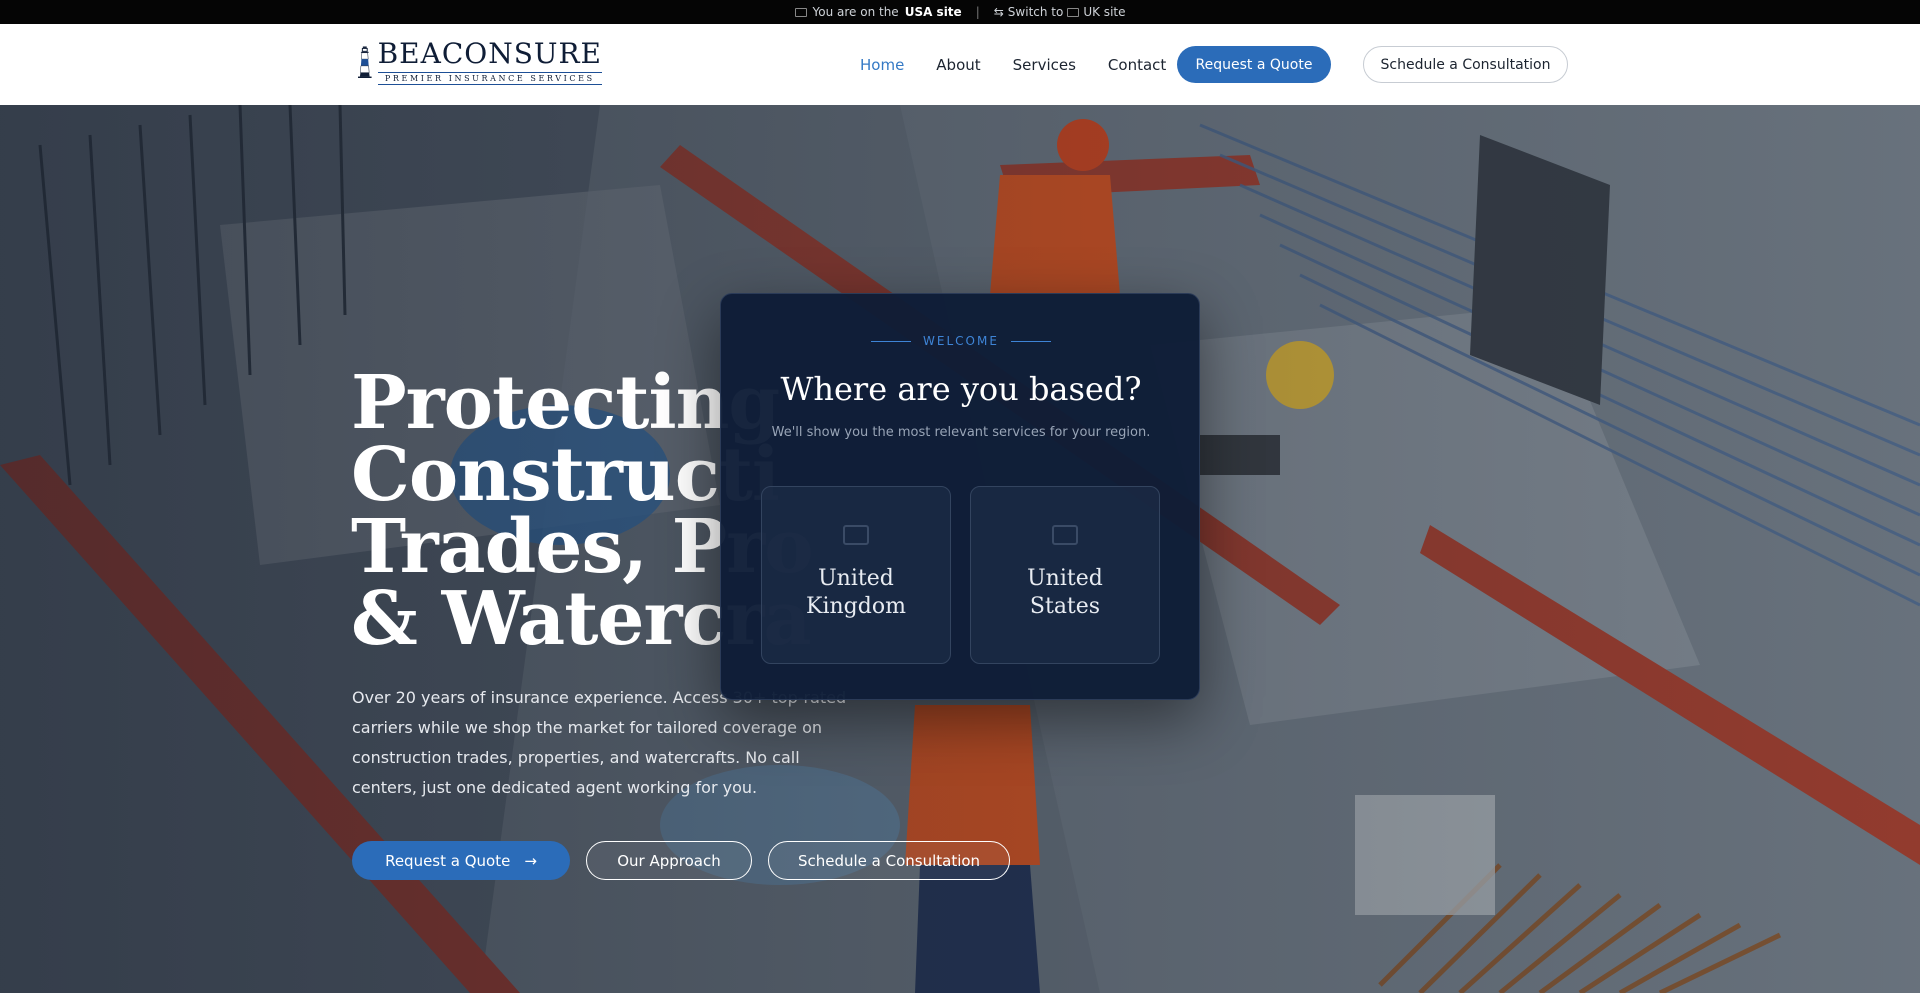 Image resolution: width=1920 pixels, height=993 pixels. What do you see at coordinates (1254, 64) in the screenshot?
I see `request-quote-button: Request a Quote` at bounding box center [1254, 64].